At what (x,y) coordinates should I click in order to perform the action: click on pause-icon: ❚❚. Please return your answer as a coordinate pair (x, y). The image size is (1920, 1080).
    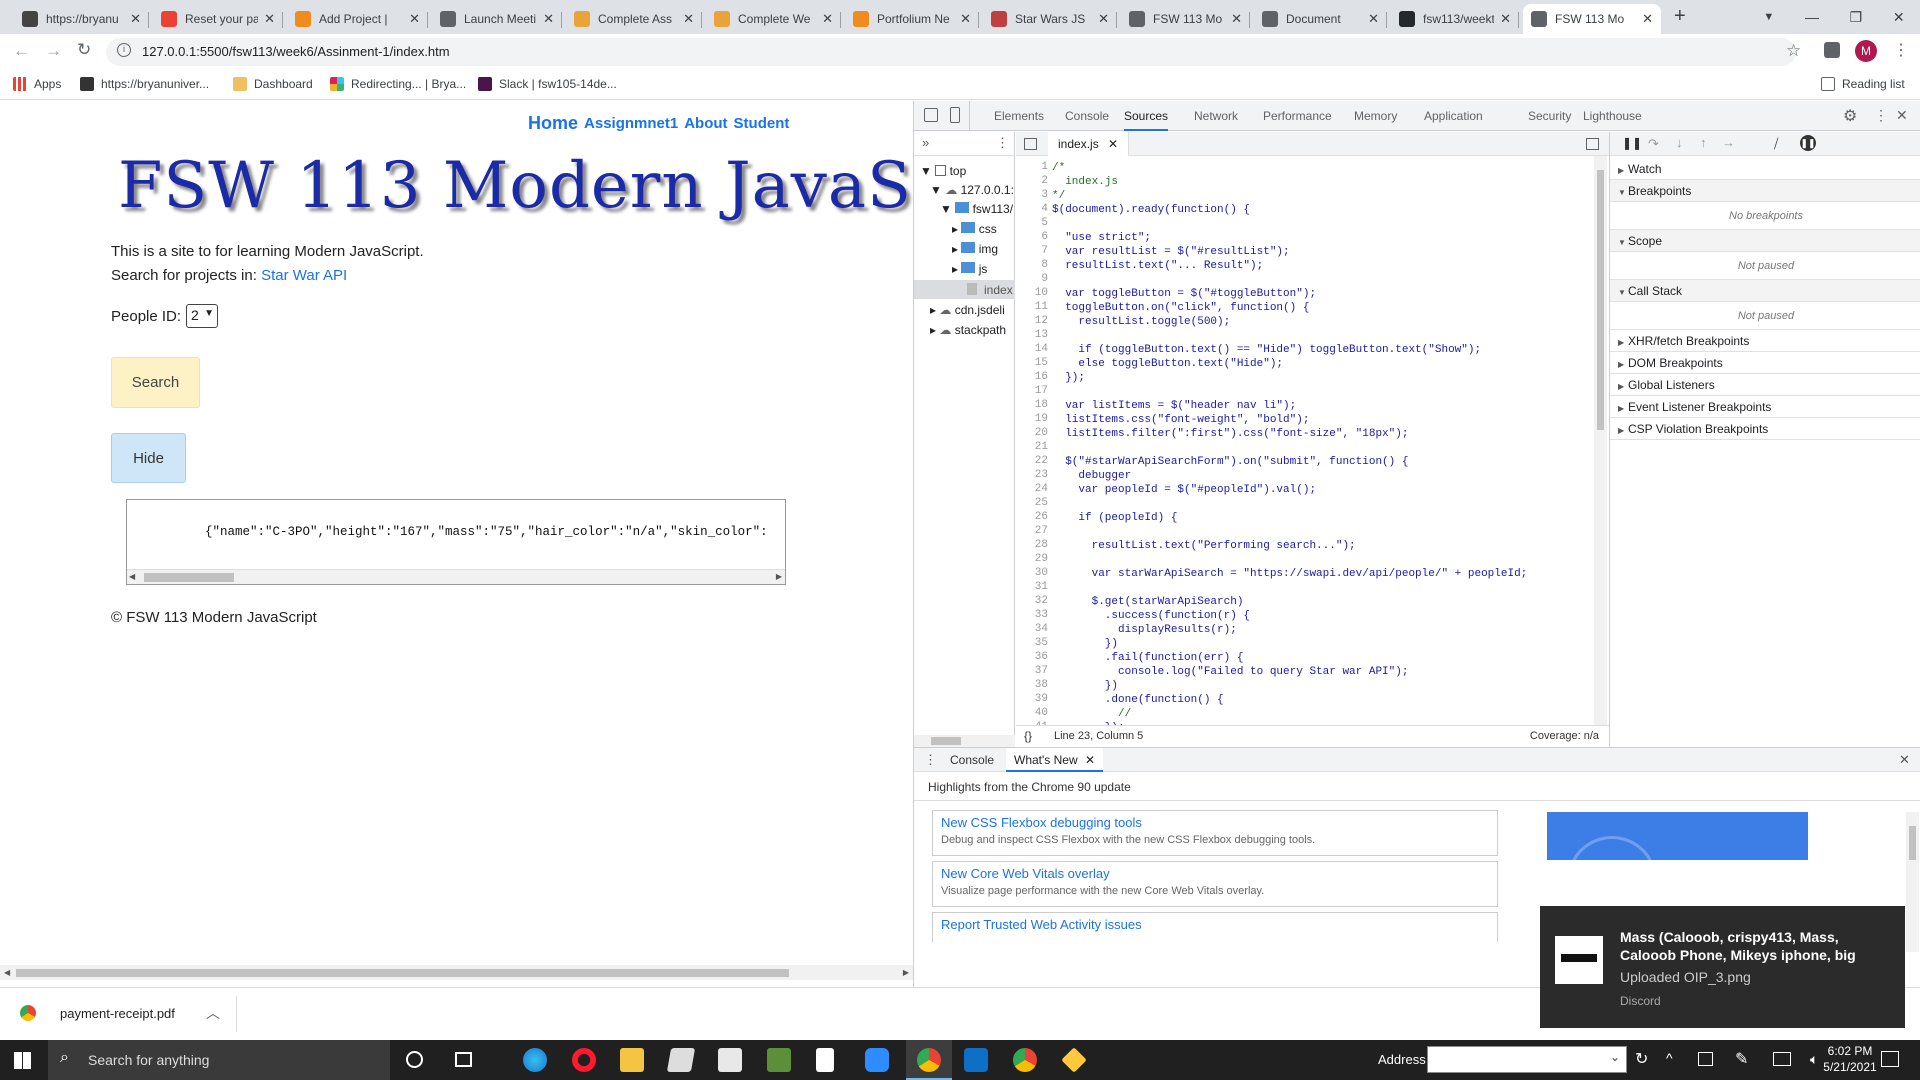
    Looking at the image, I should click on (1632, 143).